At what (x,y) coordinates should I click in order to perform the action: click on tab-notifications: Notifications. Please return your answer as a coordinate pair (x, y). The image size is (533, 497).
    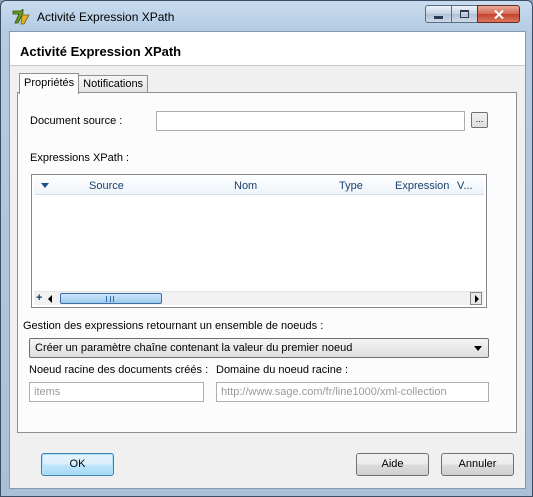
    Looking at the image, I should click on (113, 84).